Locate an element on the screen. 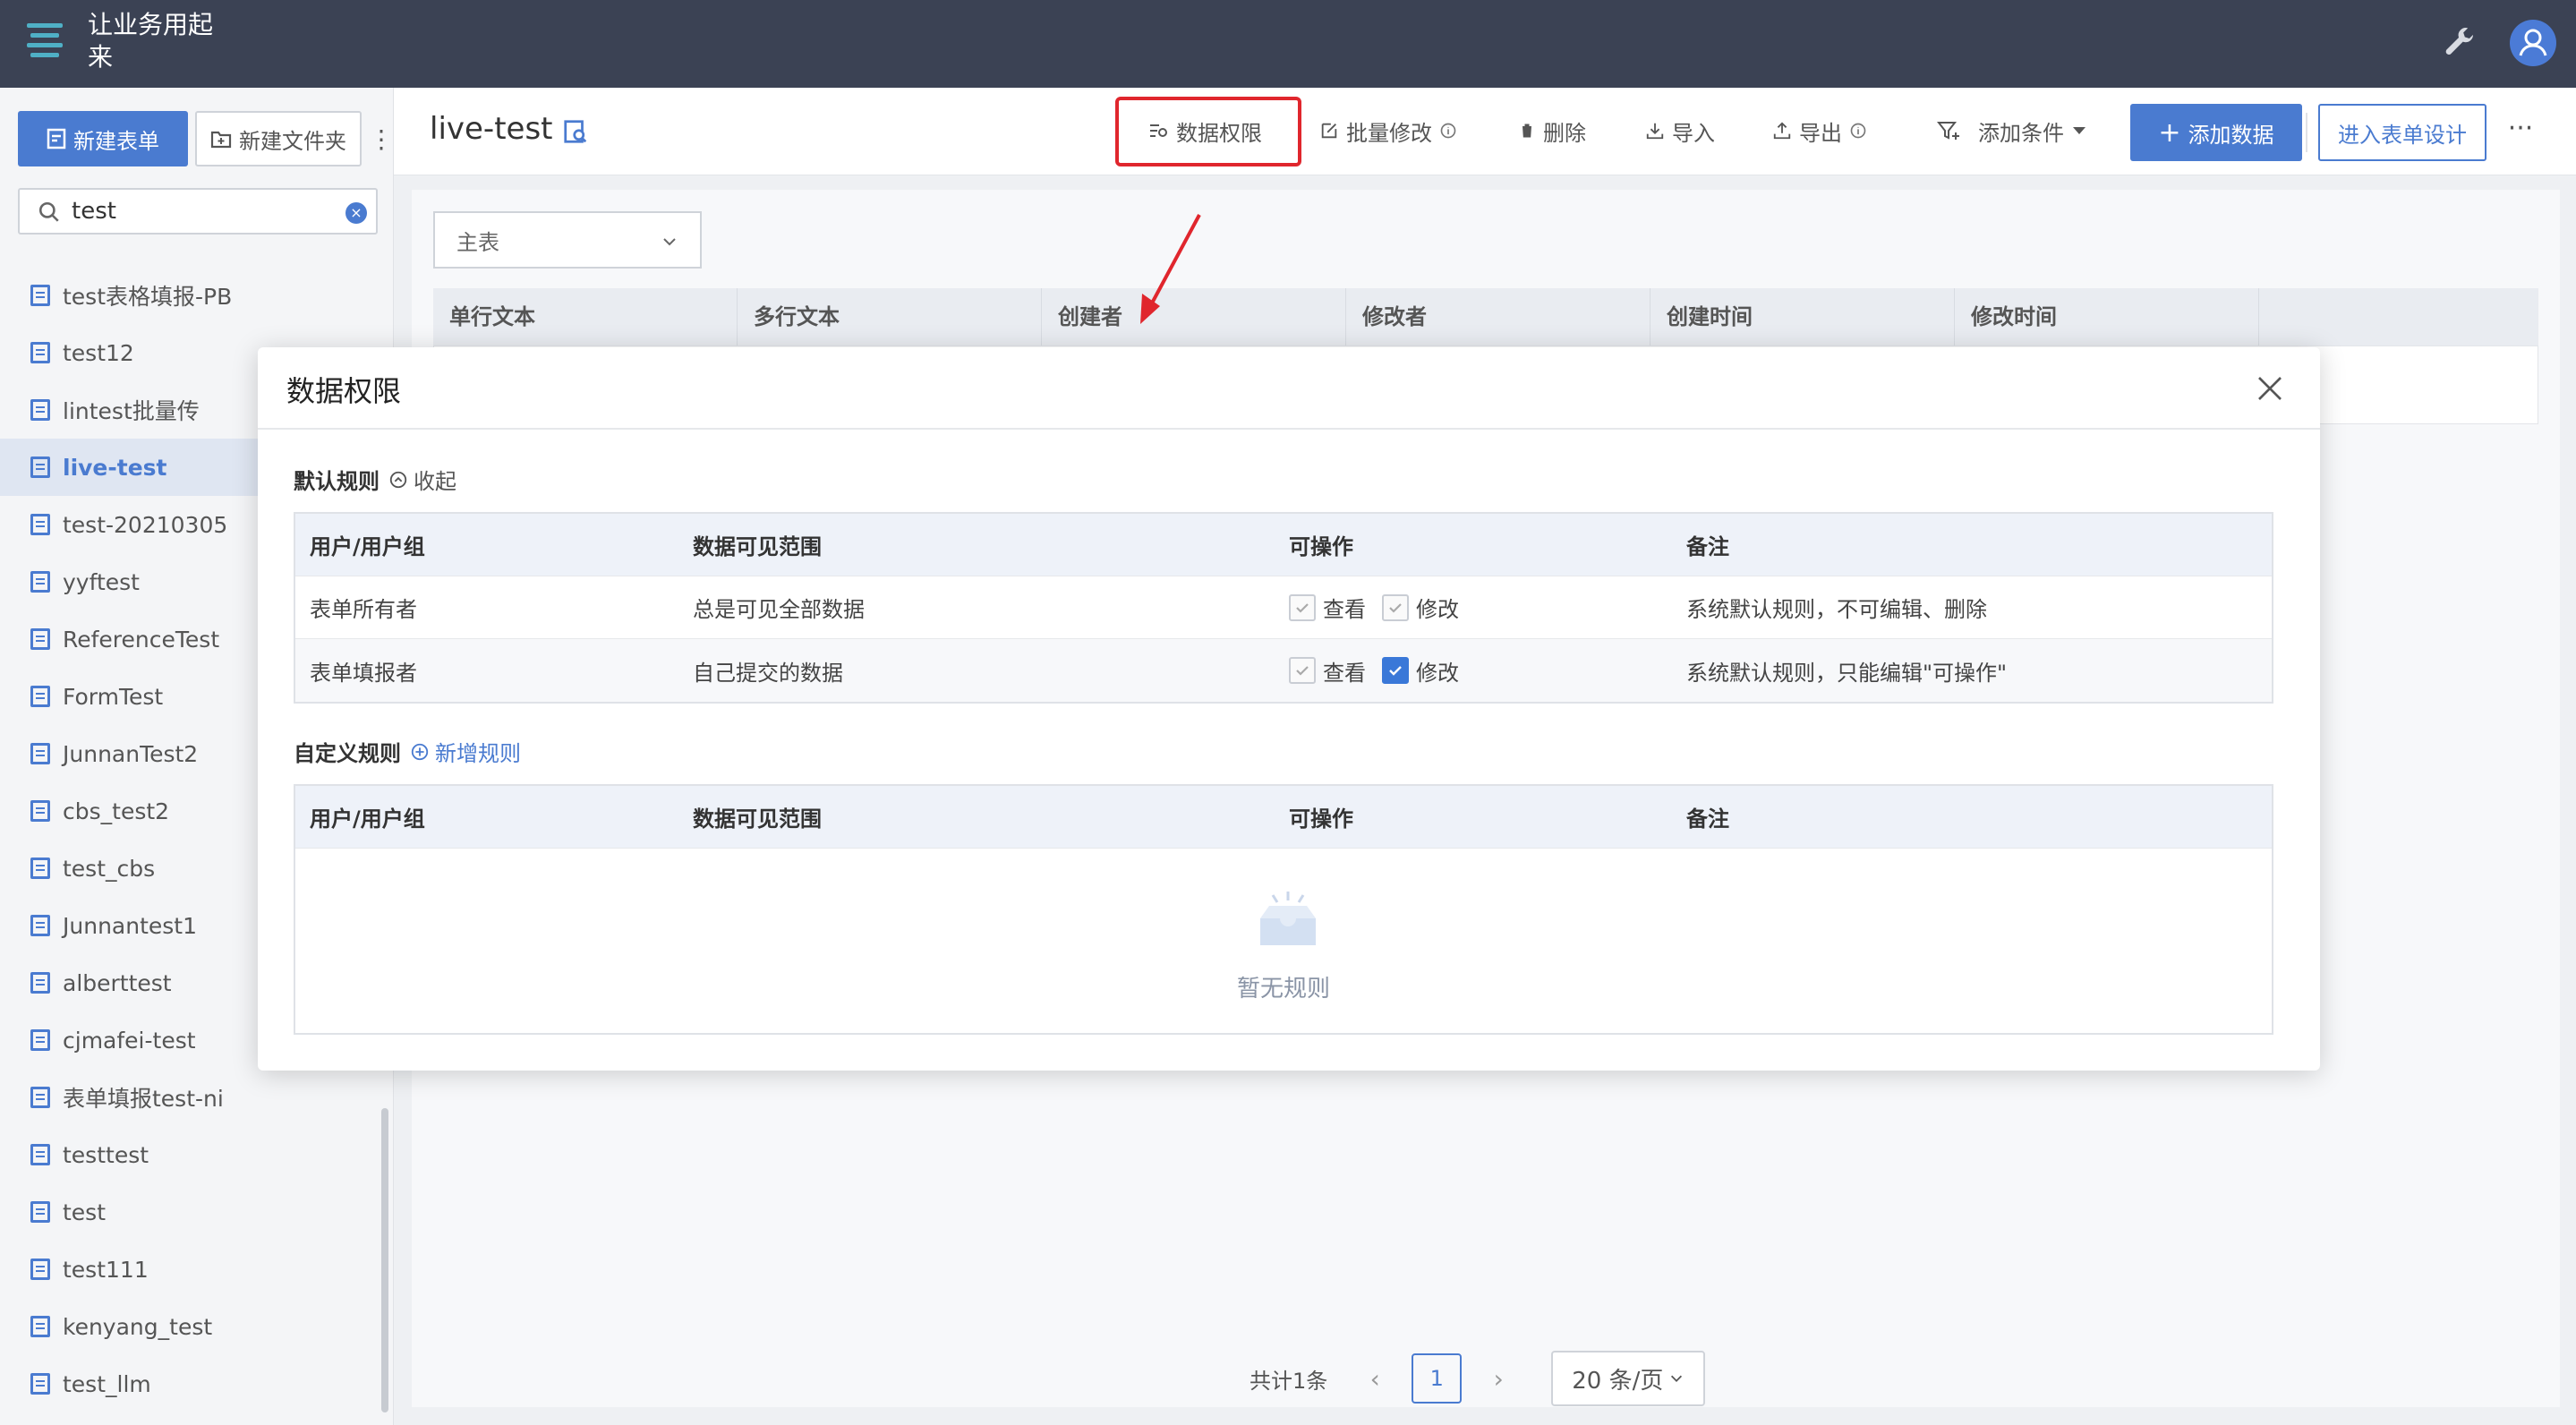 This screenshot has height=1425, width=2576. batch-edit-button: 批量修改 is located at coordinates (1388, 131).